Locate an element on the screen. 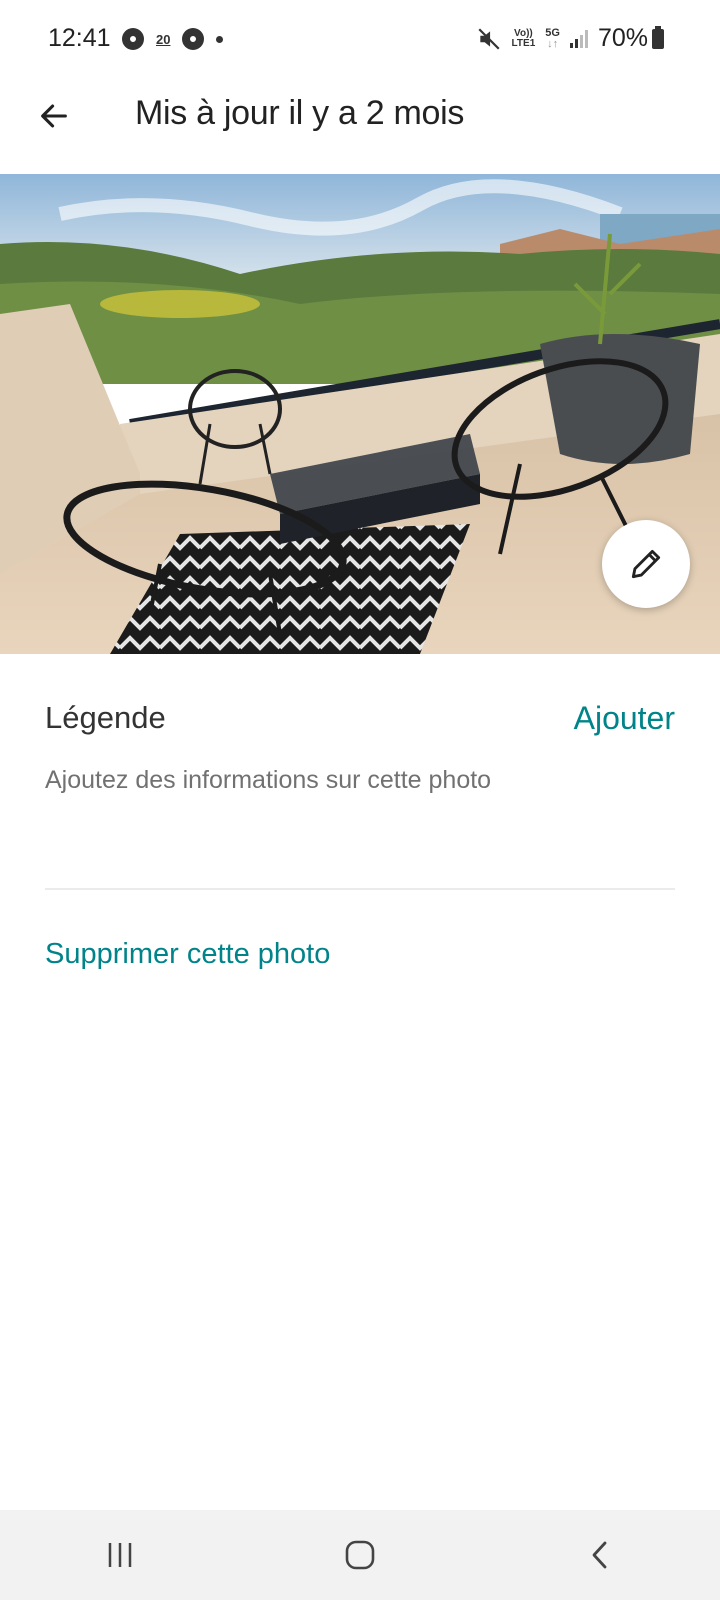 This screenshot has height=1600, width=720. battery-icon is located at coordinates (658, 37).